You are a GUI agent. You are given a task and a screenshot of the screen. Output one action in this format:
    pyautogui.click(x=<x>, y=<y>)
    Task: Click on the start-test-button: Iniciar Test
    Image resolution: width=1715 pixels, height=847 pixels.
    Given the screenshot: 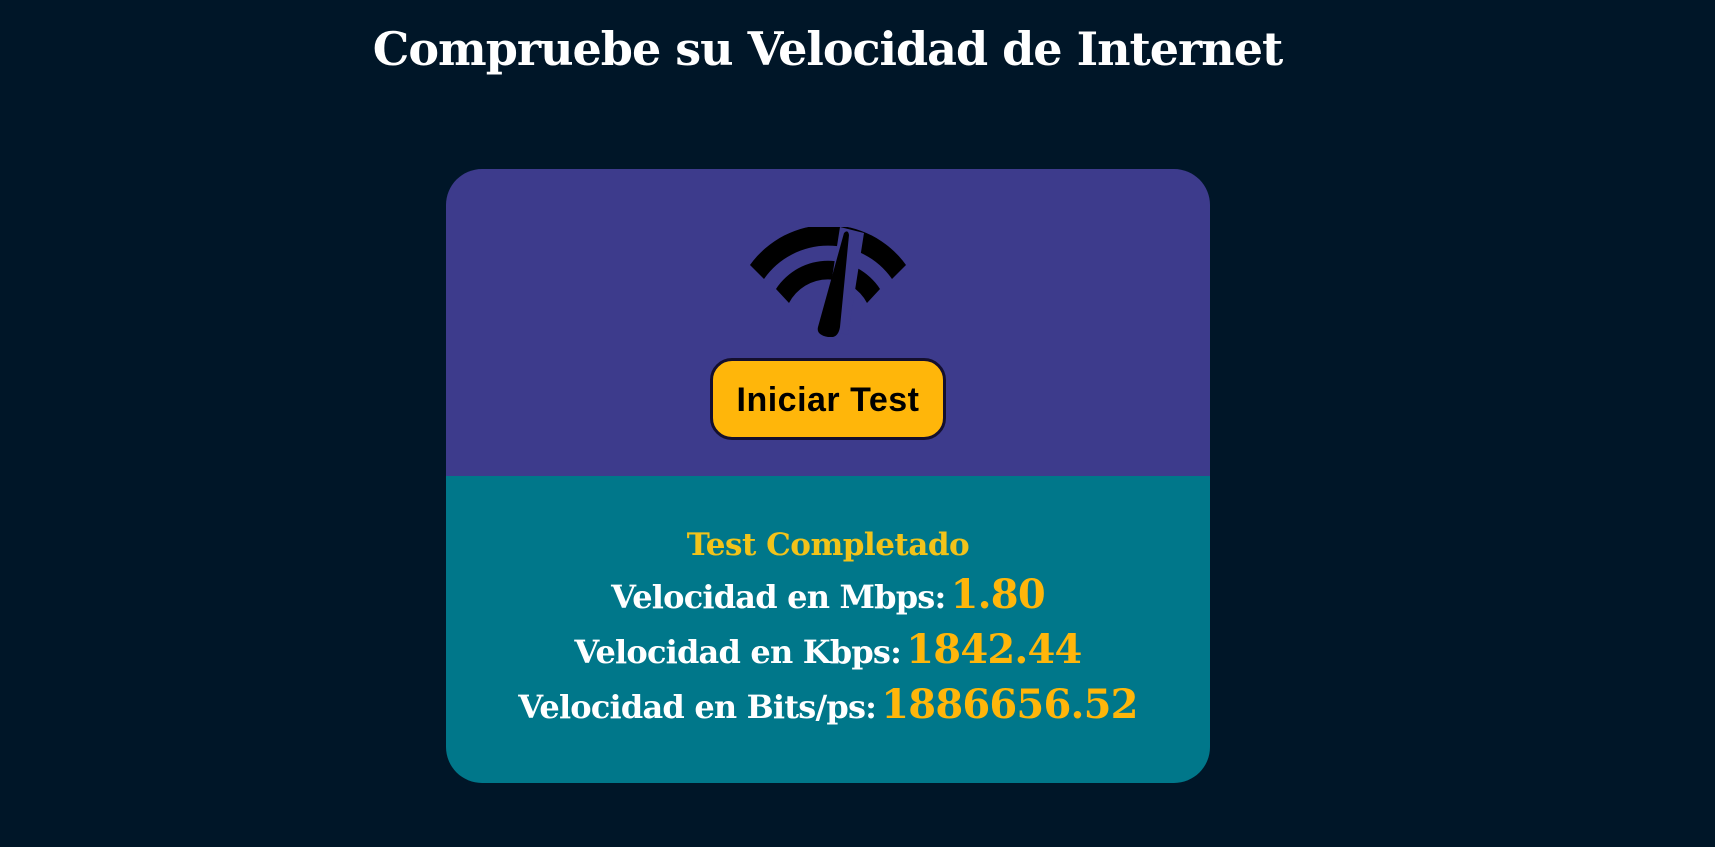 What is the action you would take?
    pyautogui.click(x=828, y=399)
    